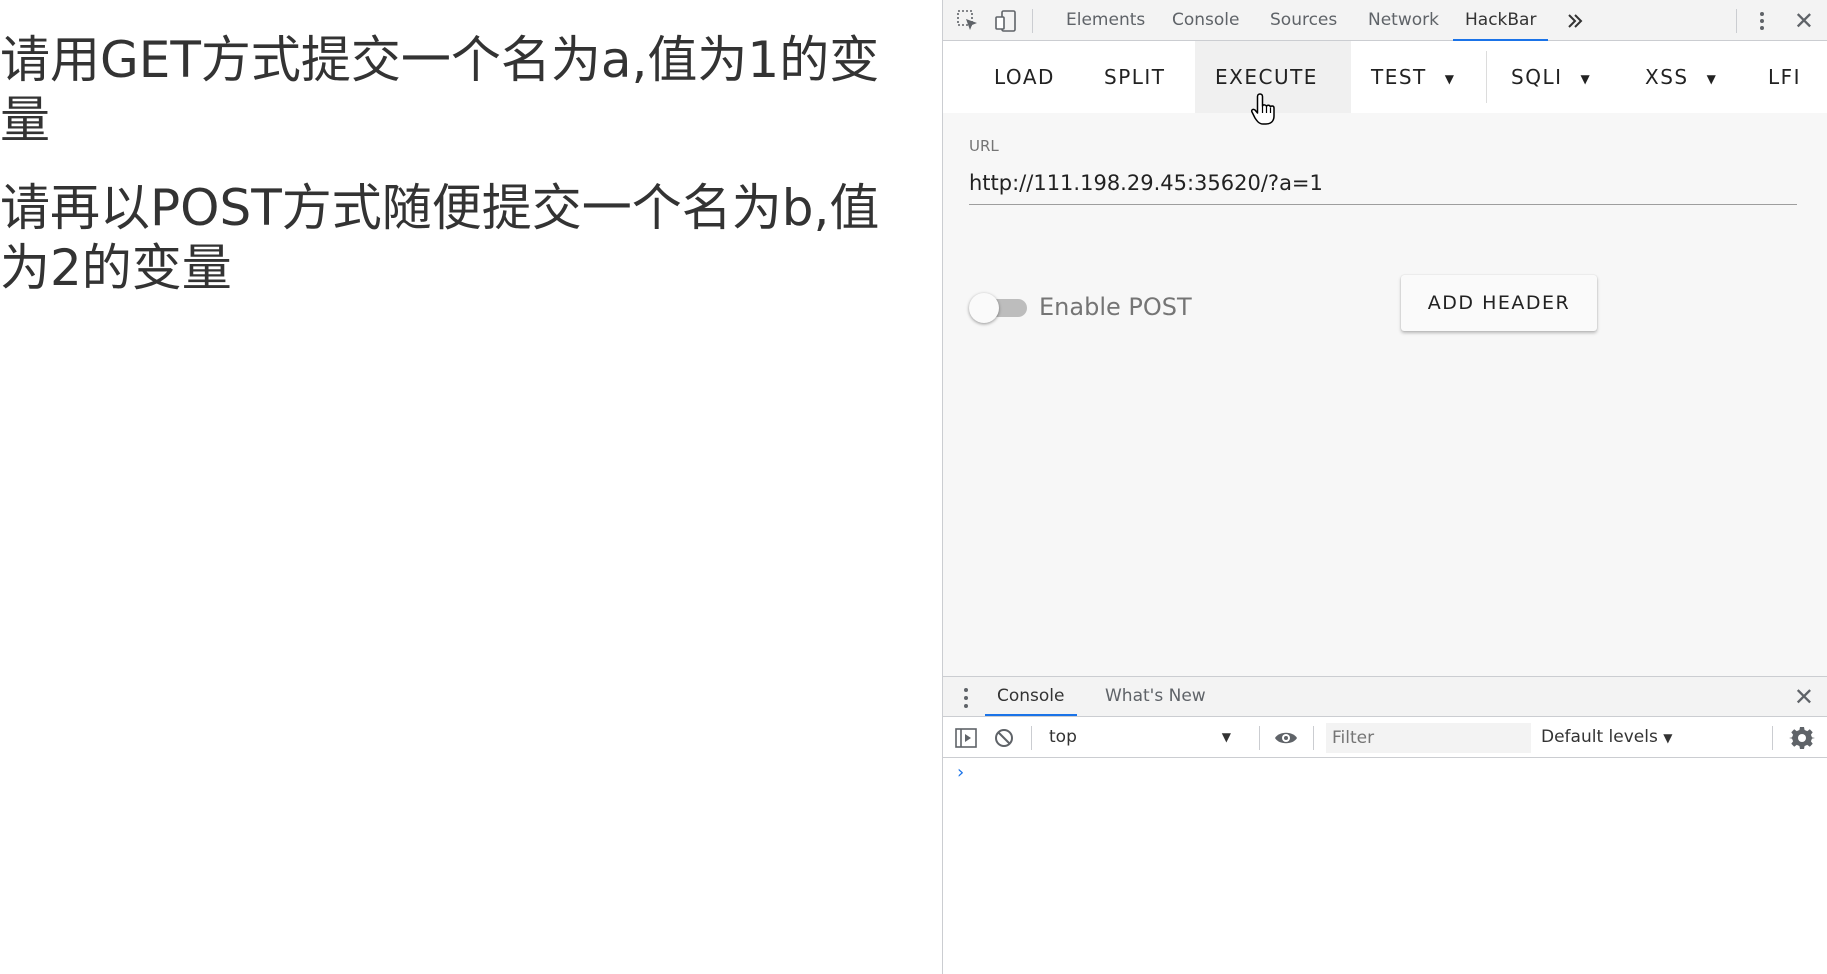  I want to click on sqli-menu-button: SQLI ▼, so click(1551, 77).